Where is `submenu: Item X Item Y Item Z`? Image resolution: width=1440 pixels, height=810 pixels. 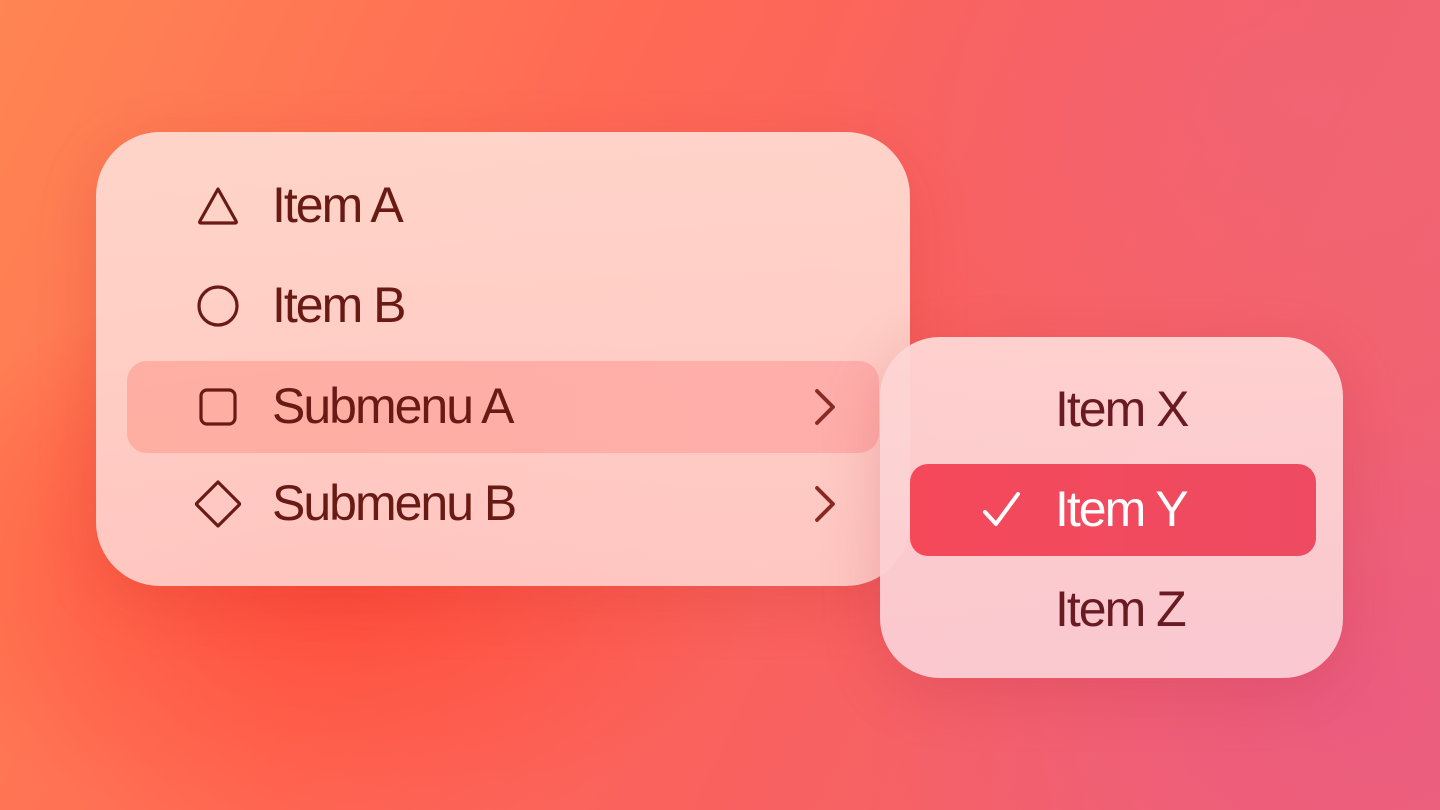
submenu: Item X Item Y Item Z is located at coordinates (1111, 507).